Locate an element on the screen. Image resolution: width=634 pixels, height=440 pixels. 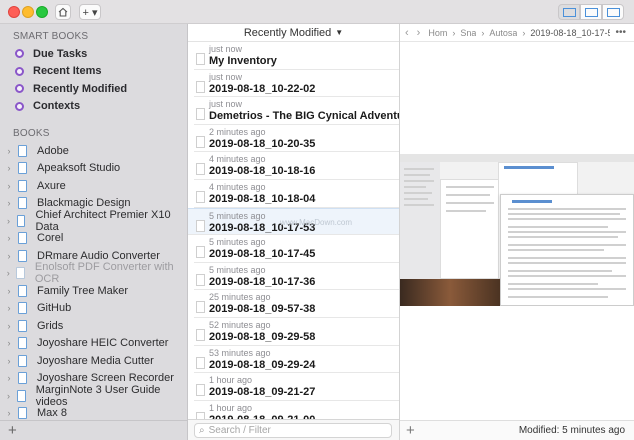
document-list-item: 4 minutes ago 2019-08-18_10-18-16 is located at coordinates (296, 166).